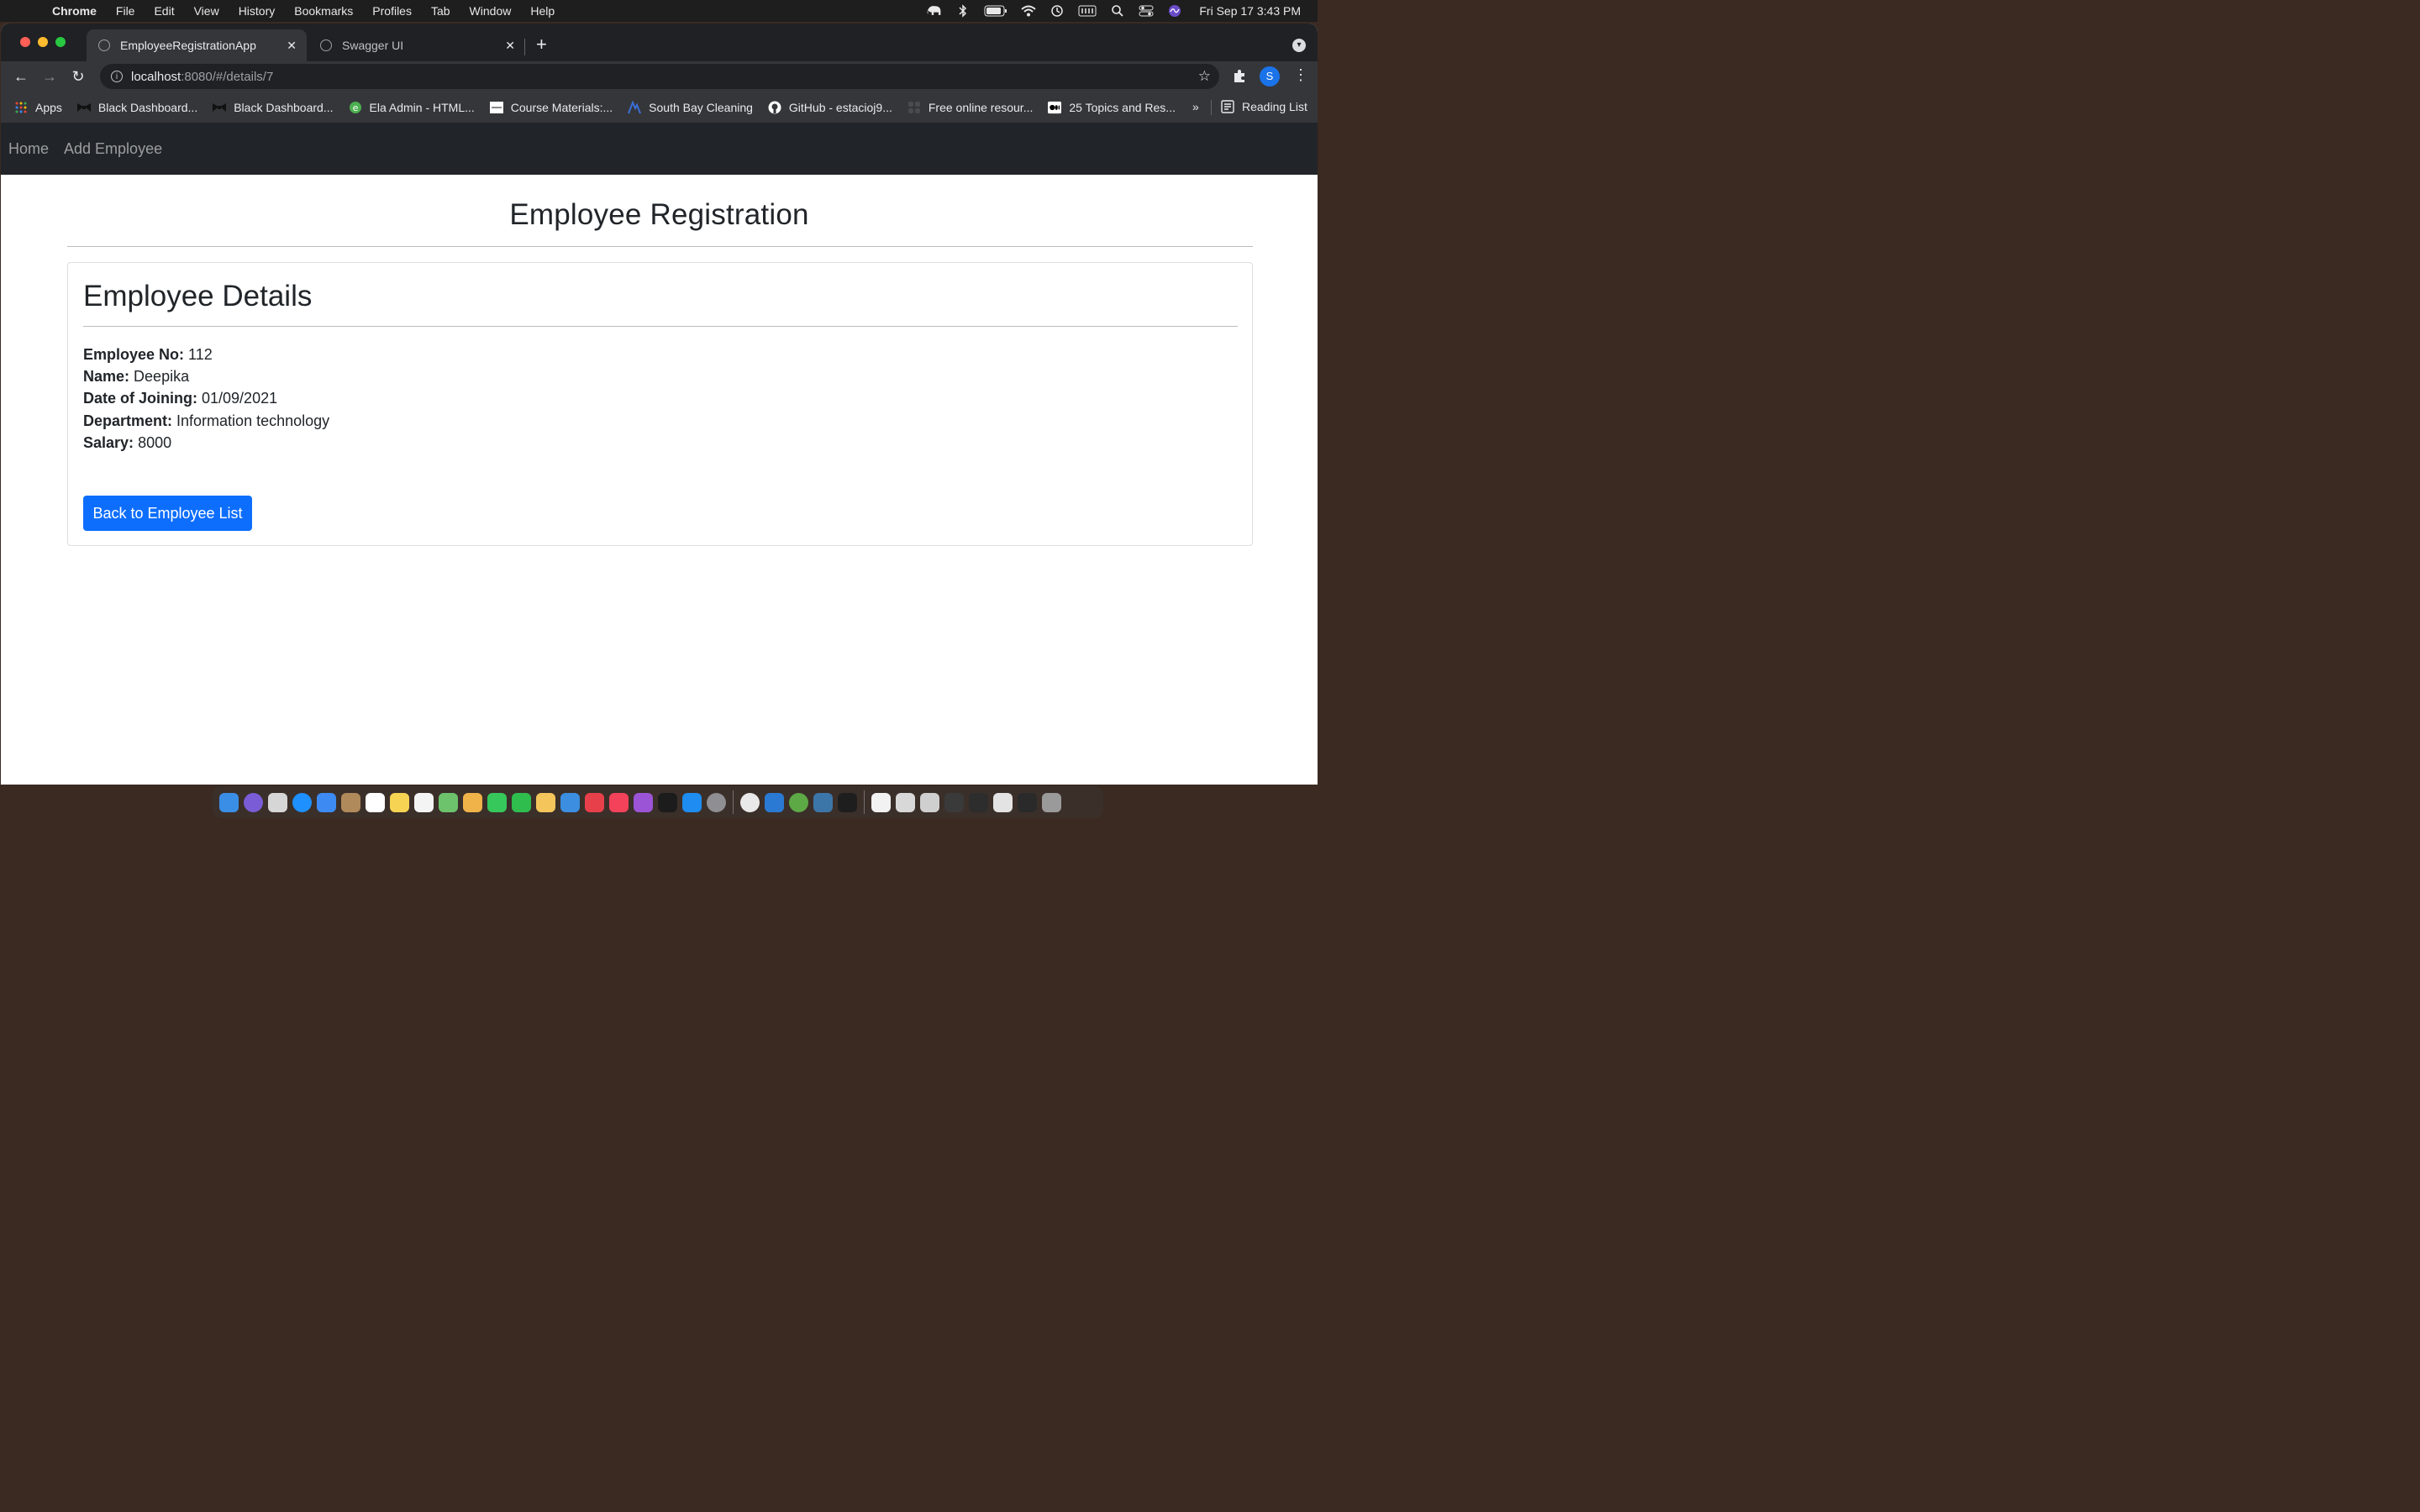 This screenshot has width=2420, height=1512. Describe the element at coordinates (1087, 11) in the screenshot. I see `memory-icon` at that location.